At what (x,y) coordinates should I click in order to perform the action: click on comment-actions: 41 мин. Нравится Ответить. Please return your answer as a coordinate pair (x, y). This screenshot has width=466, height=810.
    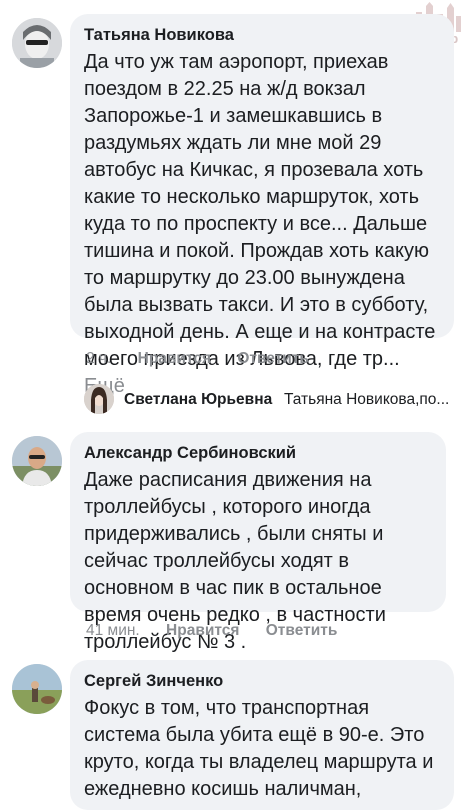
    Looking at the image, I should click on (222, 631).